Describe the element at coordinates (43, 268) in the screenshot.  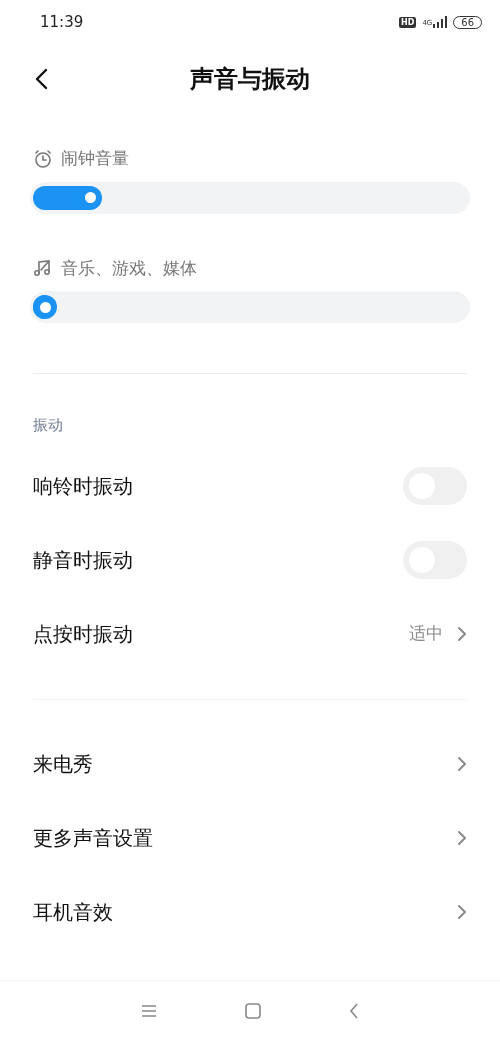
I see `music-note-icon` at that location.